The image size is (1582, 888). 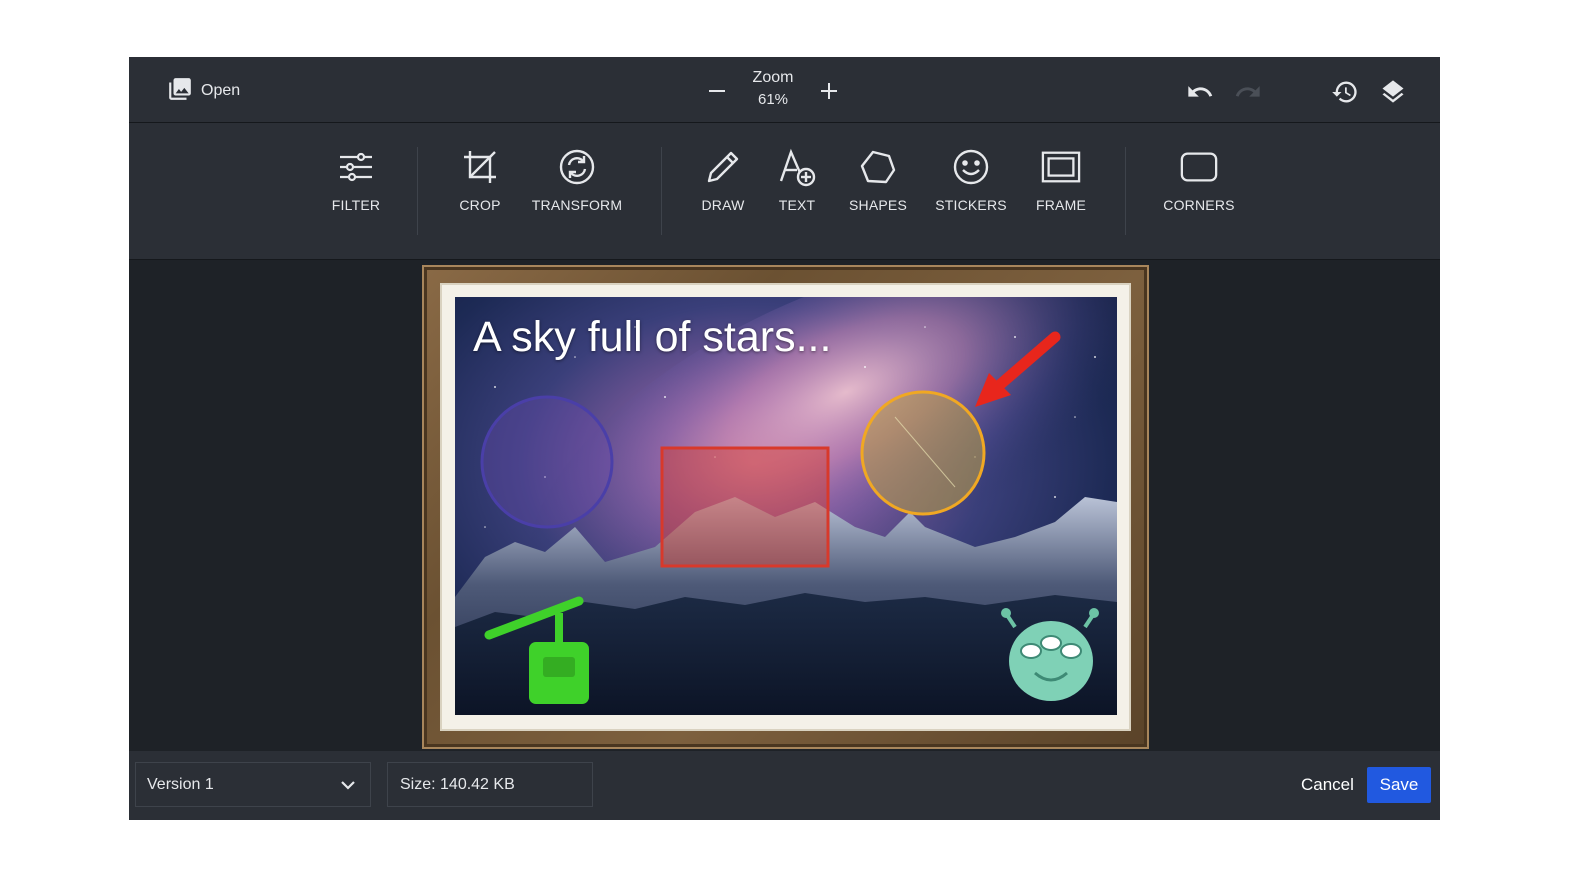 I want to click on zoom-label: Zoom, so click(x=773, y=77).